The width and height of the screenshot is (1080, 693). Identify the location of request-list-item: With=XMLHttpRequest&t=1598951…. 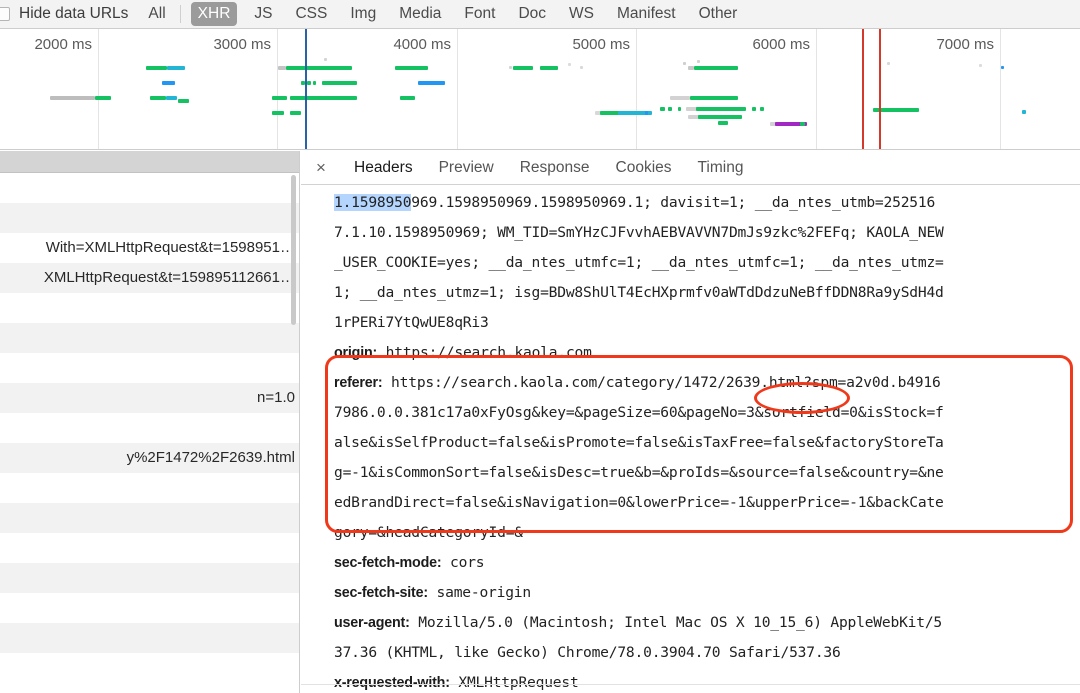
(149, 248).